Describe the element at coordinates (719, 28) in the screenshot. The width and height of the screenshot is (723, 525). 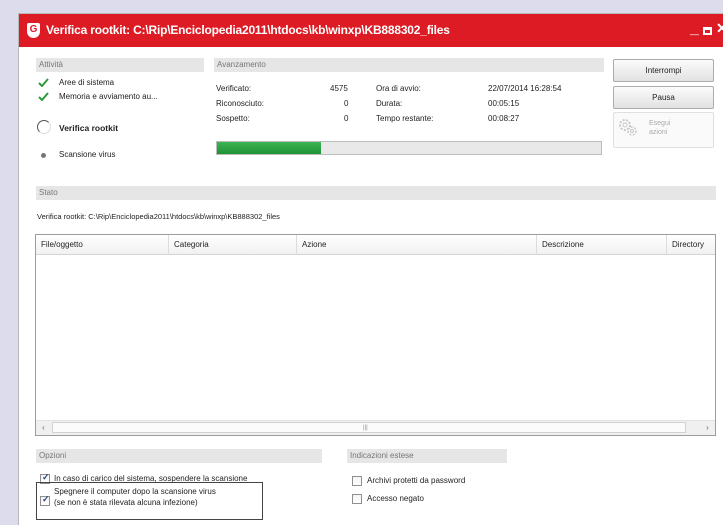
I see `close-button: ✕` at that location.